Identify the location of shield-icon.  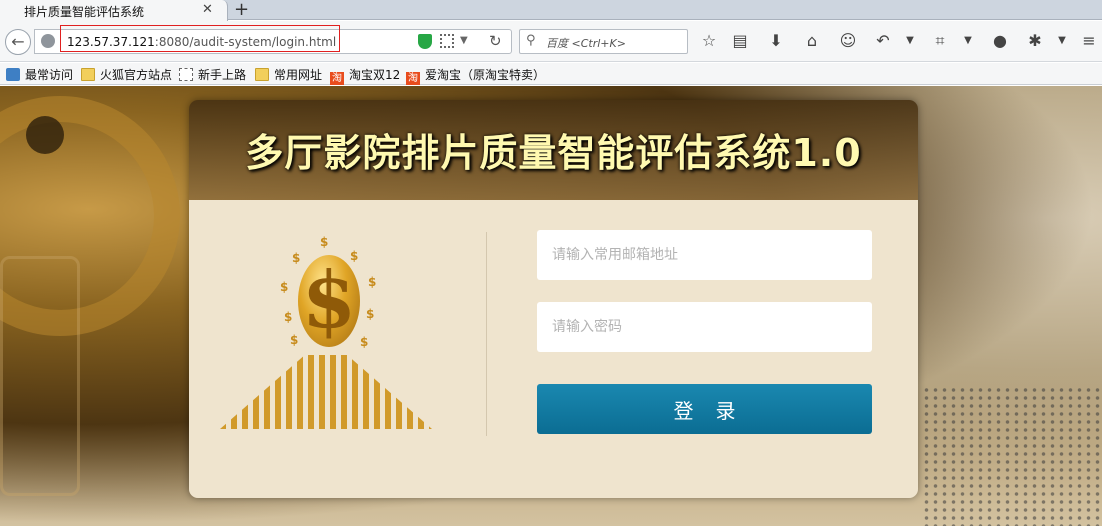
(425, 41).